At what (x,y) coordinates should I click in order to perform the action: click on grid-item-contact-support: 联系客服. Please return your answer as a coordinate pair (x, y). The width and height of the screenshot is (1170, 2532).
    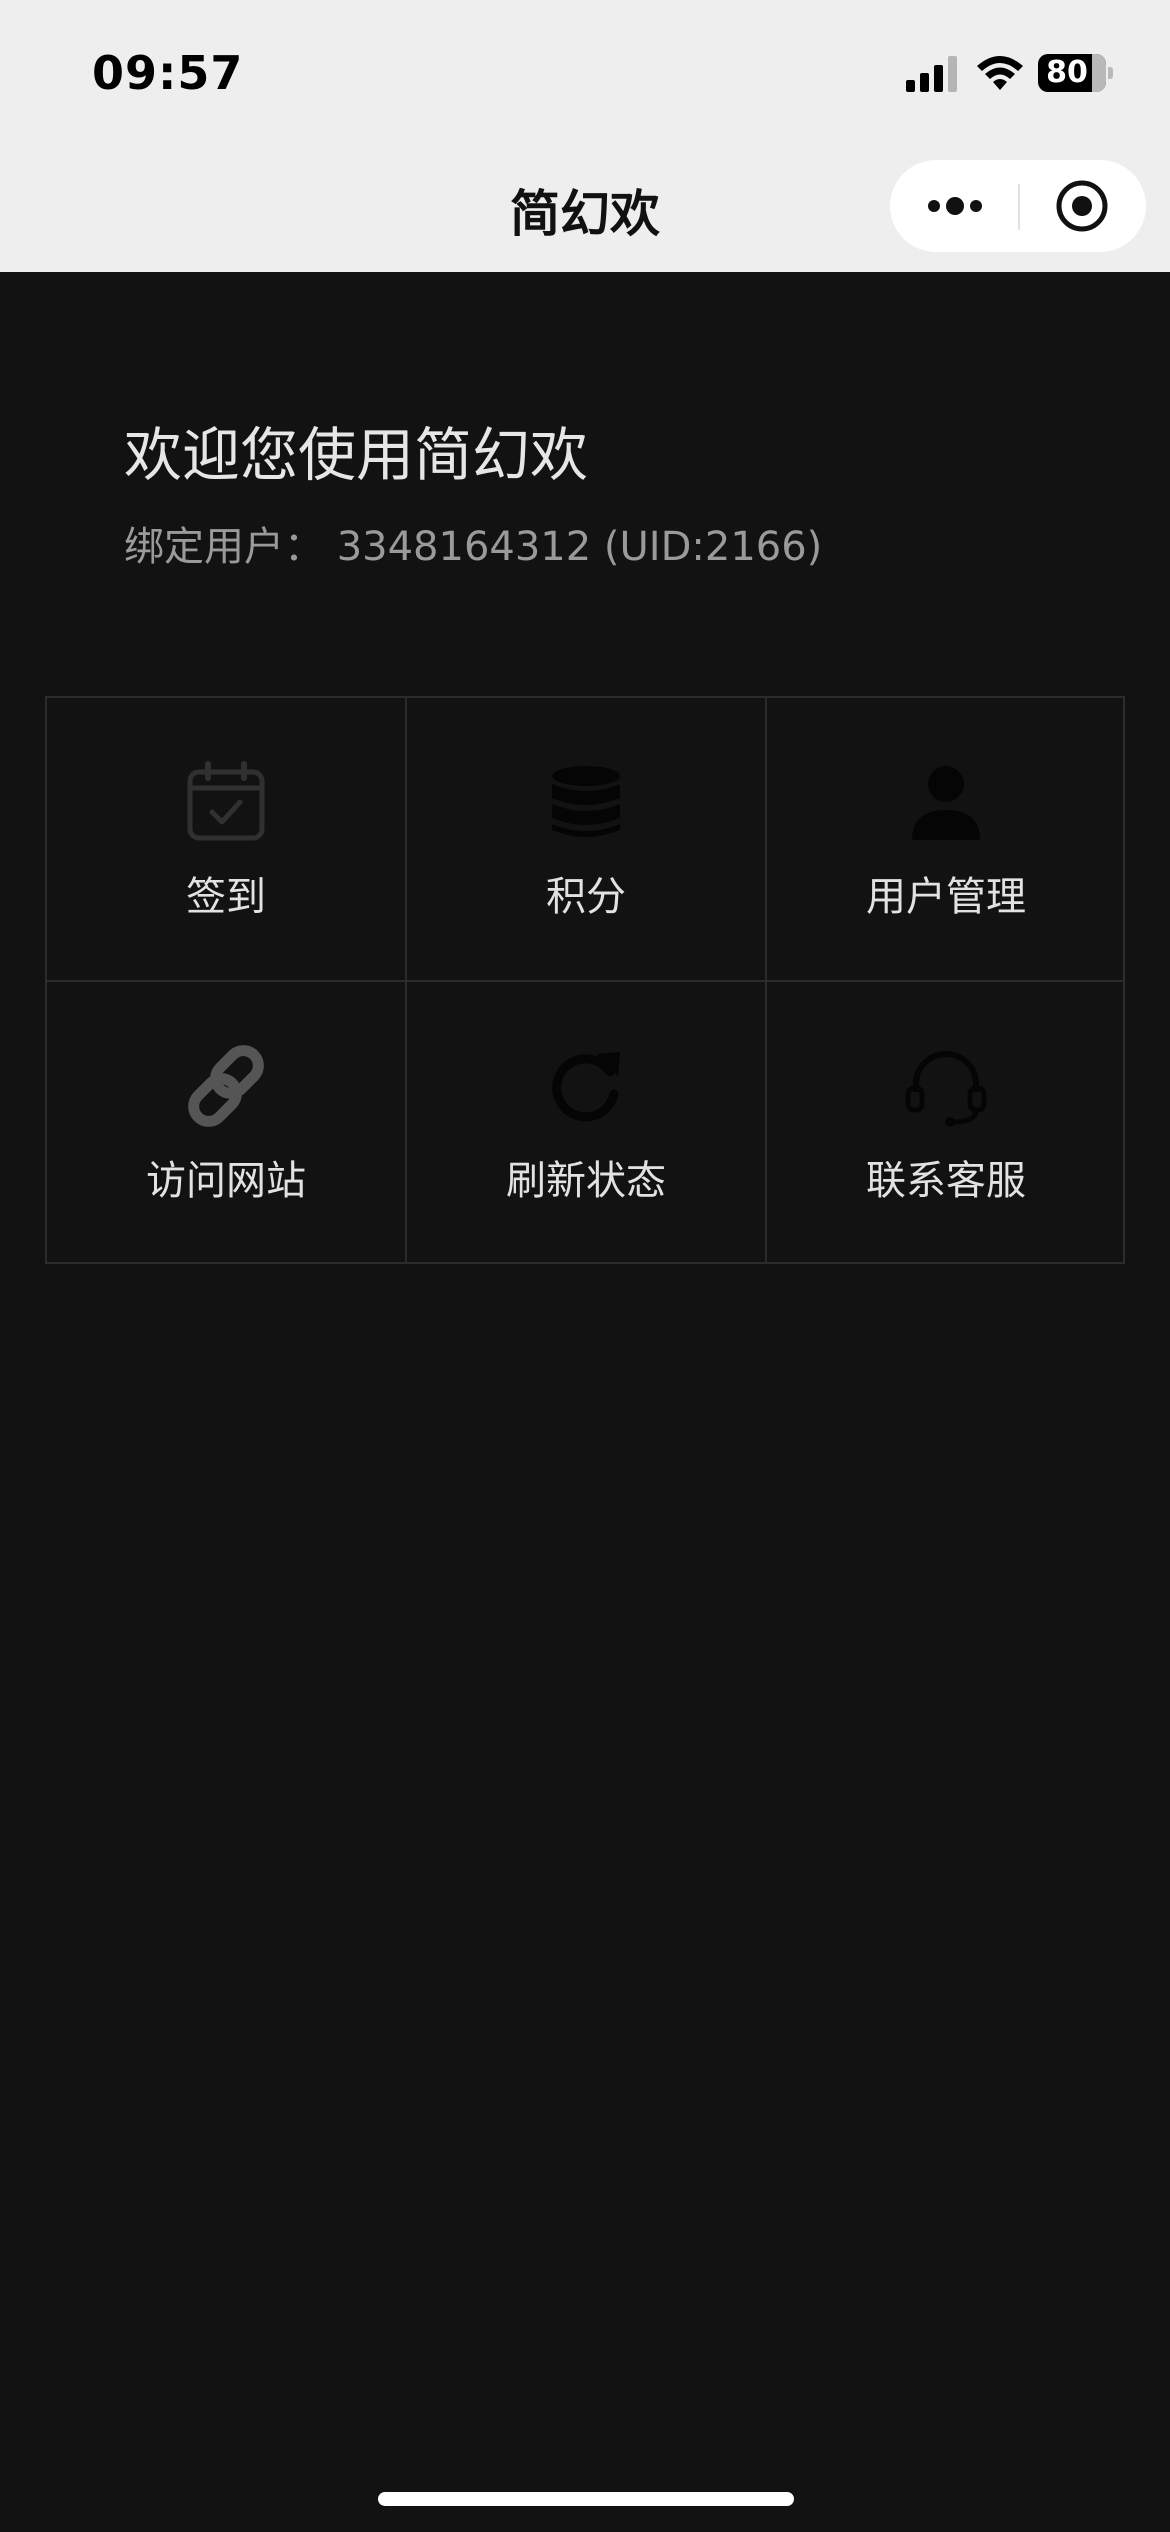
    Looking at the image, I should click on (945, 1122).